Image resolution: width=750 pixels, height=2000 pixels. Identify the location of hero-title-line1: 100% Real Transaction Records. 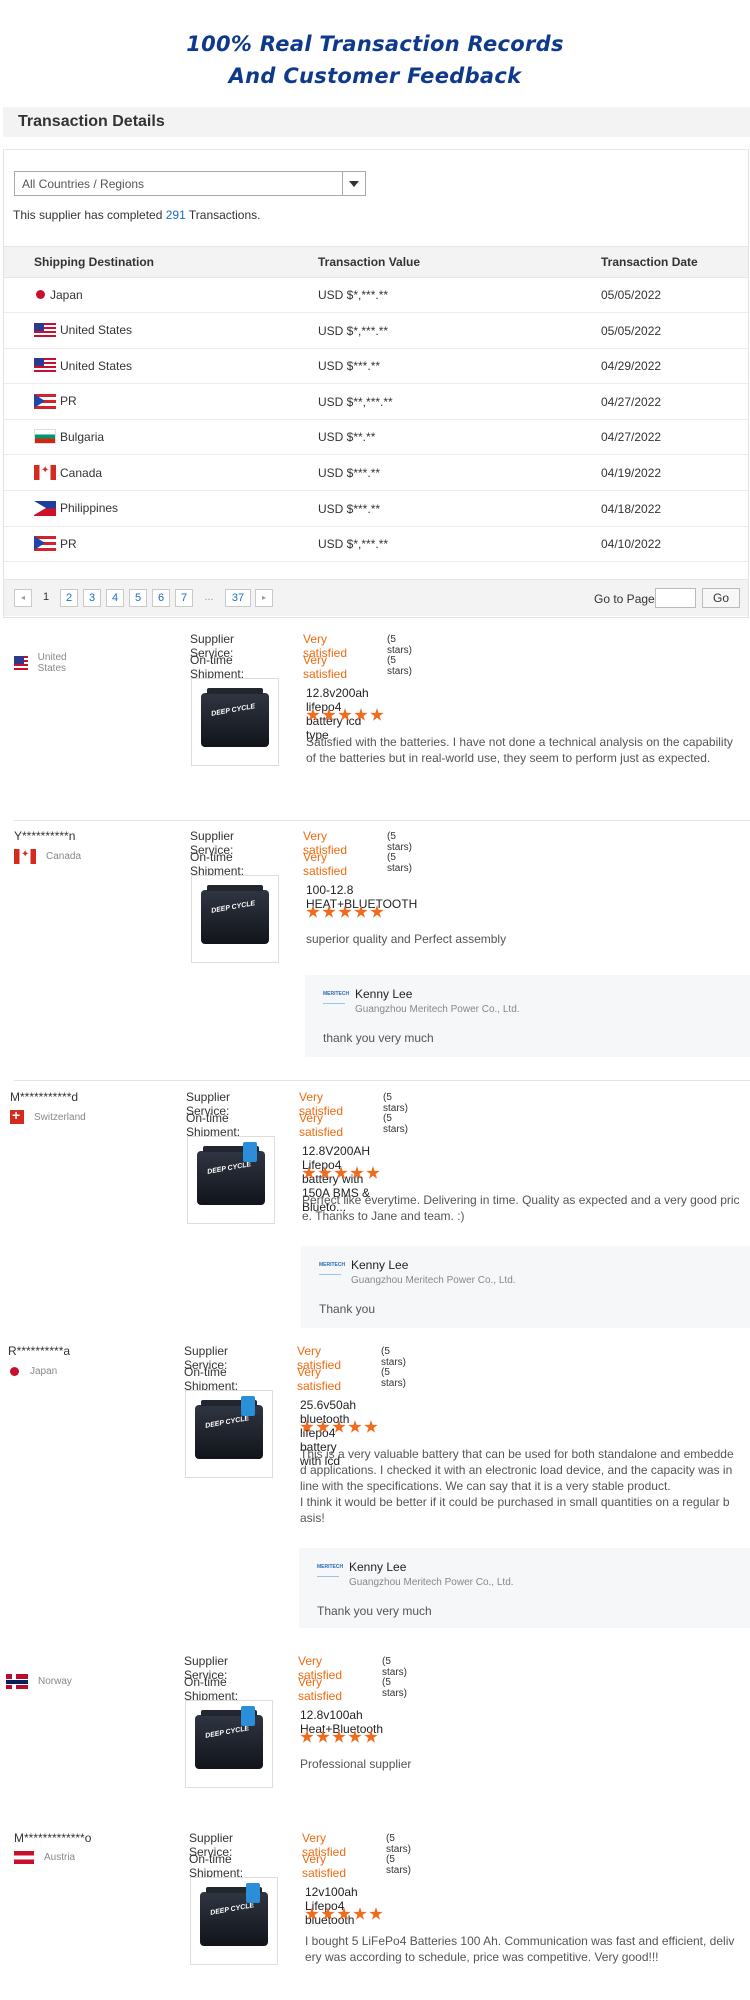
(375, 44).